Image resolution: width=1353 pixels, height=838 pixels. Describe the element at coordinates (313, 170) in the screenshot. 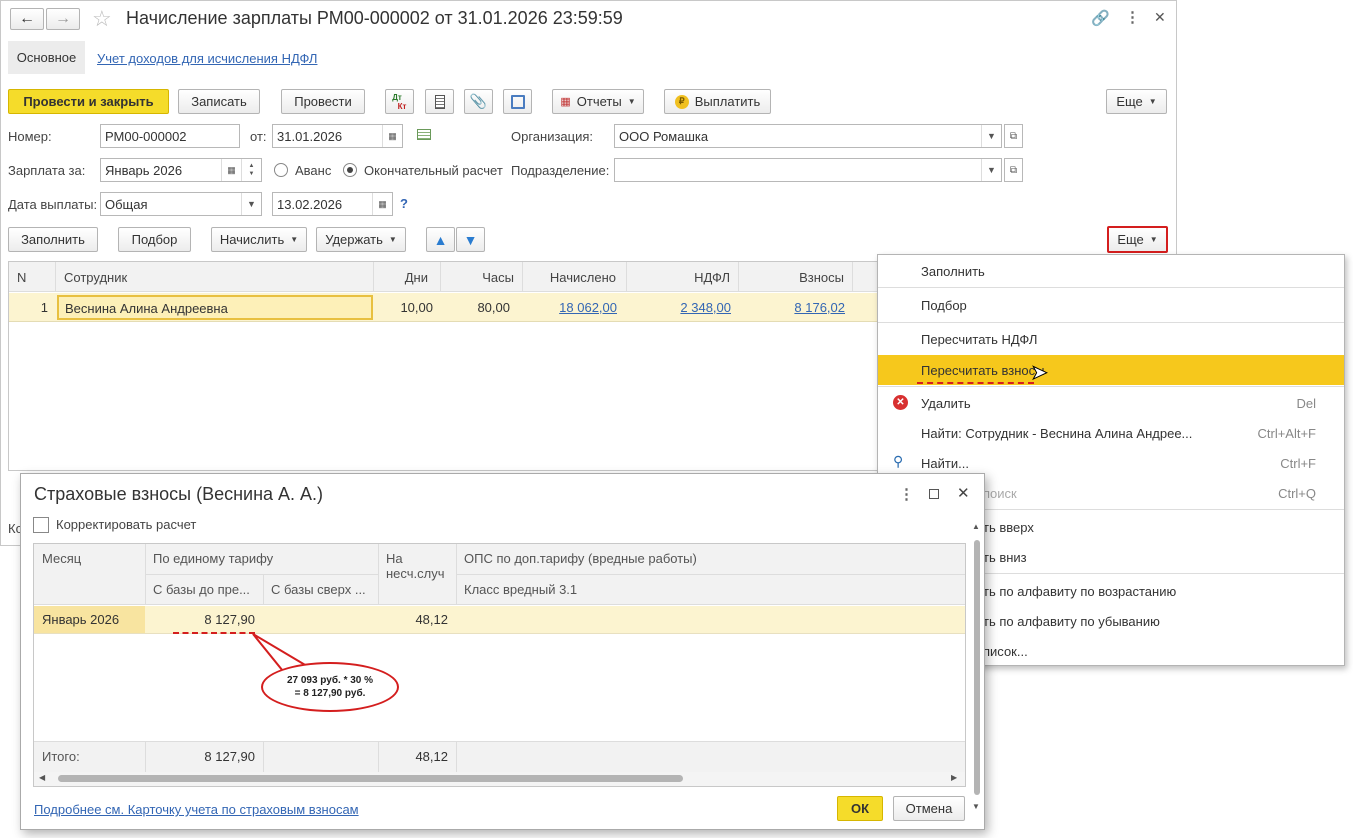

I see `advance-label: Аванс` at that location.